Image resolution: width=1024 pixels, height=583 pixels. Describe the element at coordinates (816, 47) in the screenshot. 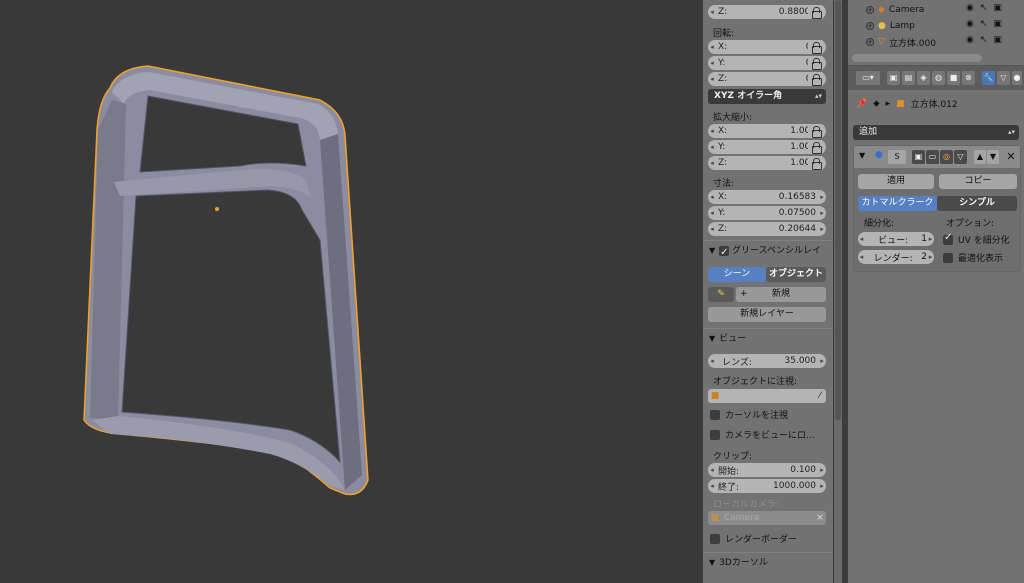

I see `lock-rotation-x-icon` at that location.